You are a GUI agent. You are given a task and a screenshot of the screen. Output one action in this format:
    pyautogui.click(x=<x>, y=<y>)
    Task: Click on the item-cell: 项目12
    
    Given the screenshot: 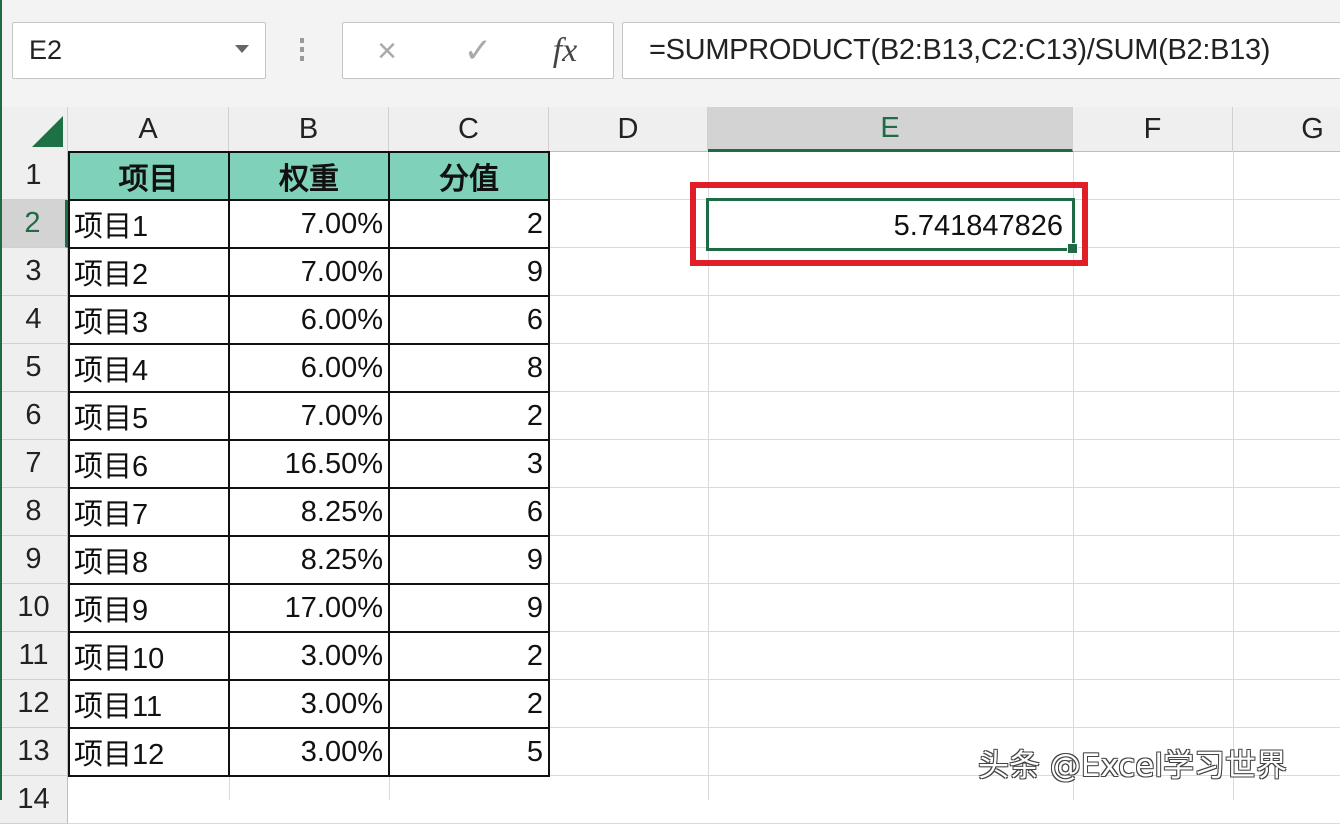 What is the action you would take?
    pyautogui.click(x=148, y=752)
    